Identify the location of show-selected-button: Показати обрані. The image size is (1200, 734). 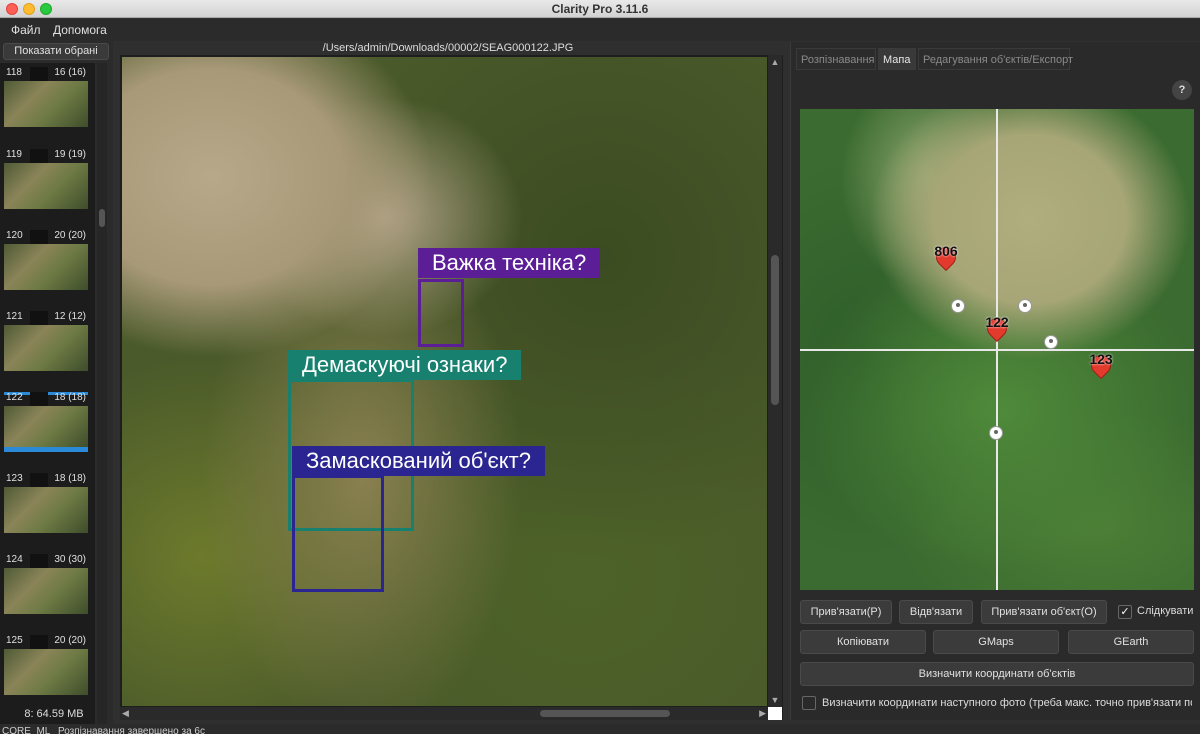
(56, 51).